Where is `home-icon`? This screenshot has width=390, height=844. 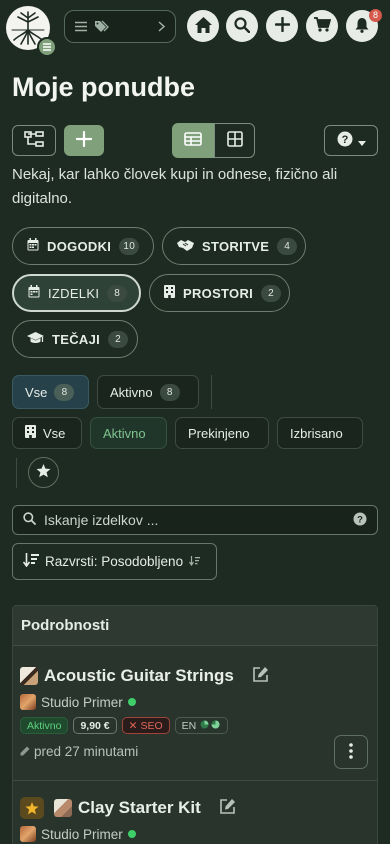
home-icon is located at coordinates (203, 26).